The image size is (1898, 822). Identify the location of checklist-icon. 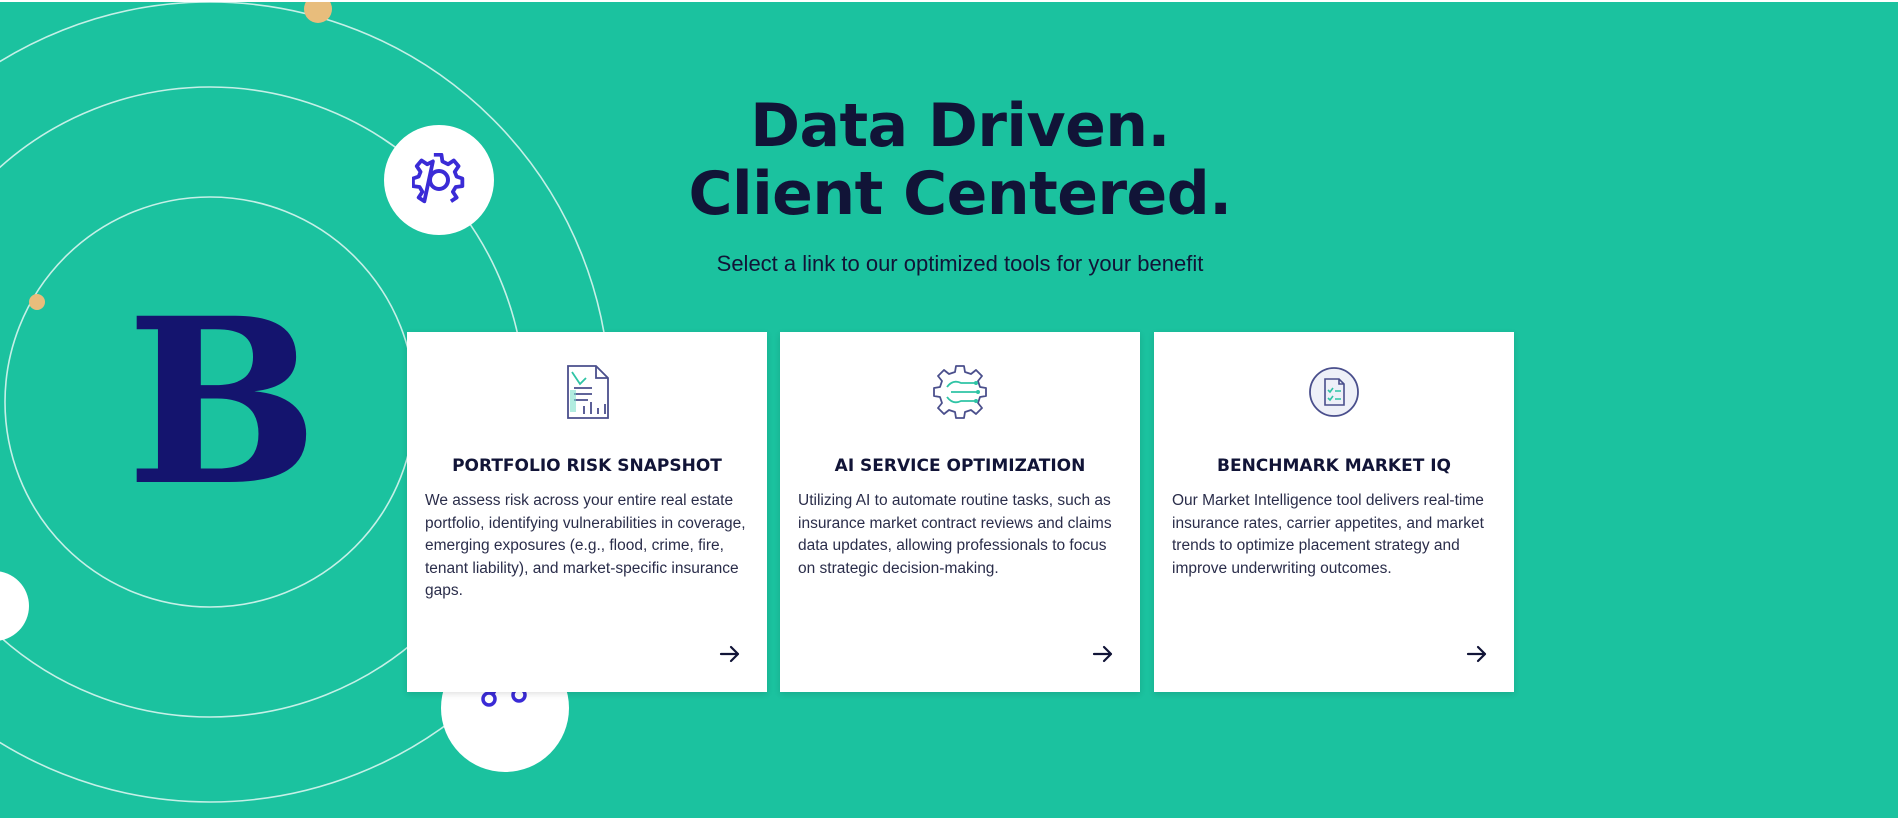
(1334, 392).